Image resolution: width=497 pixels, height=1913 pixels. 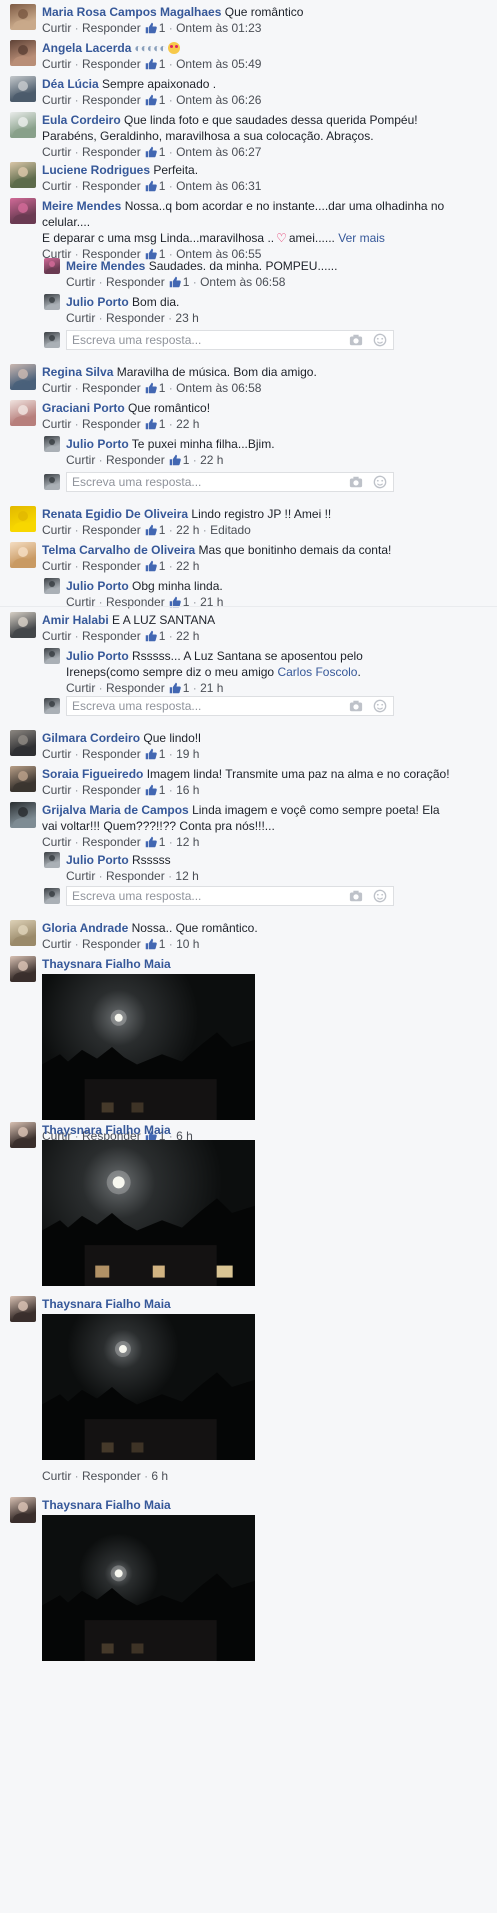 I want to click on timestamp: Ontem às 01:23, so click(x=218, y=28).